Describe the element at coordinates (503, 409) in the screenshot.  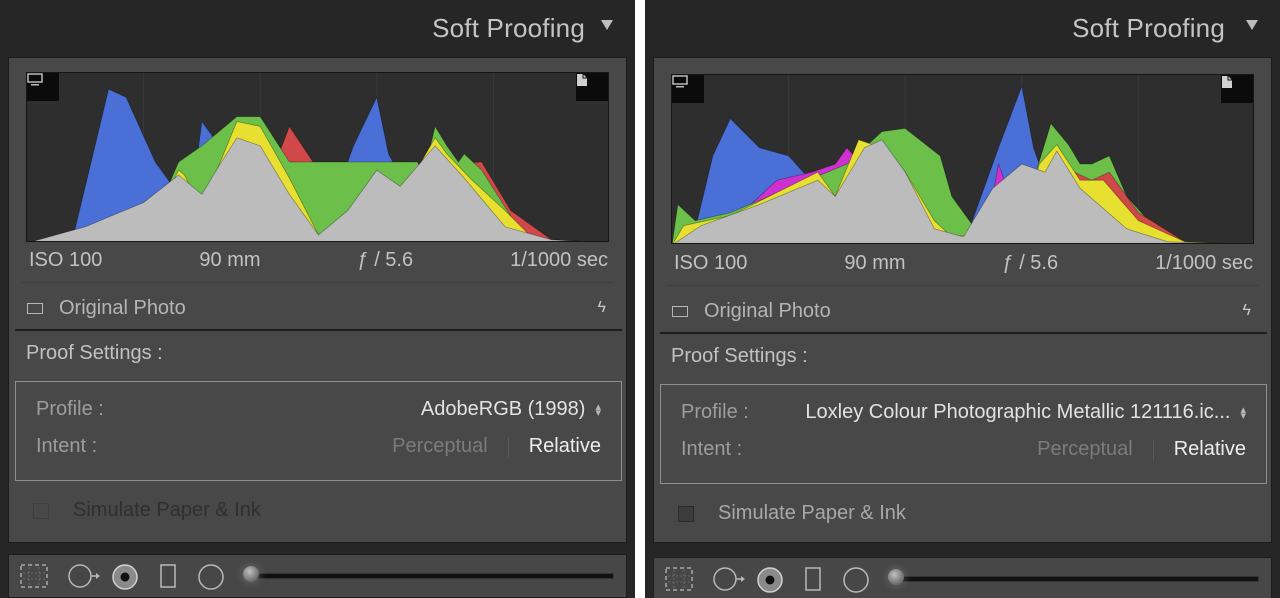
I see `profile-select: AdobeRGB (1998)` at that location.